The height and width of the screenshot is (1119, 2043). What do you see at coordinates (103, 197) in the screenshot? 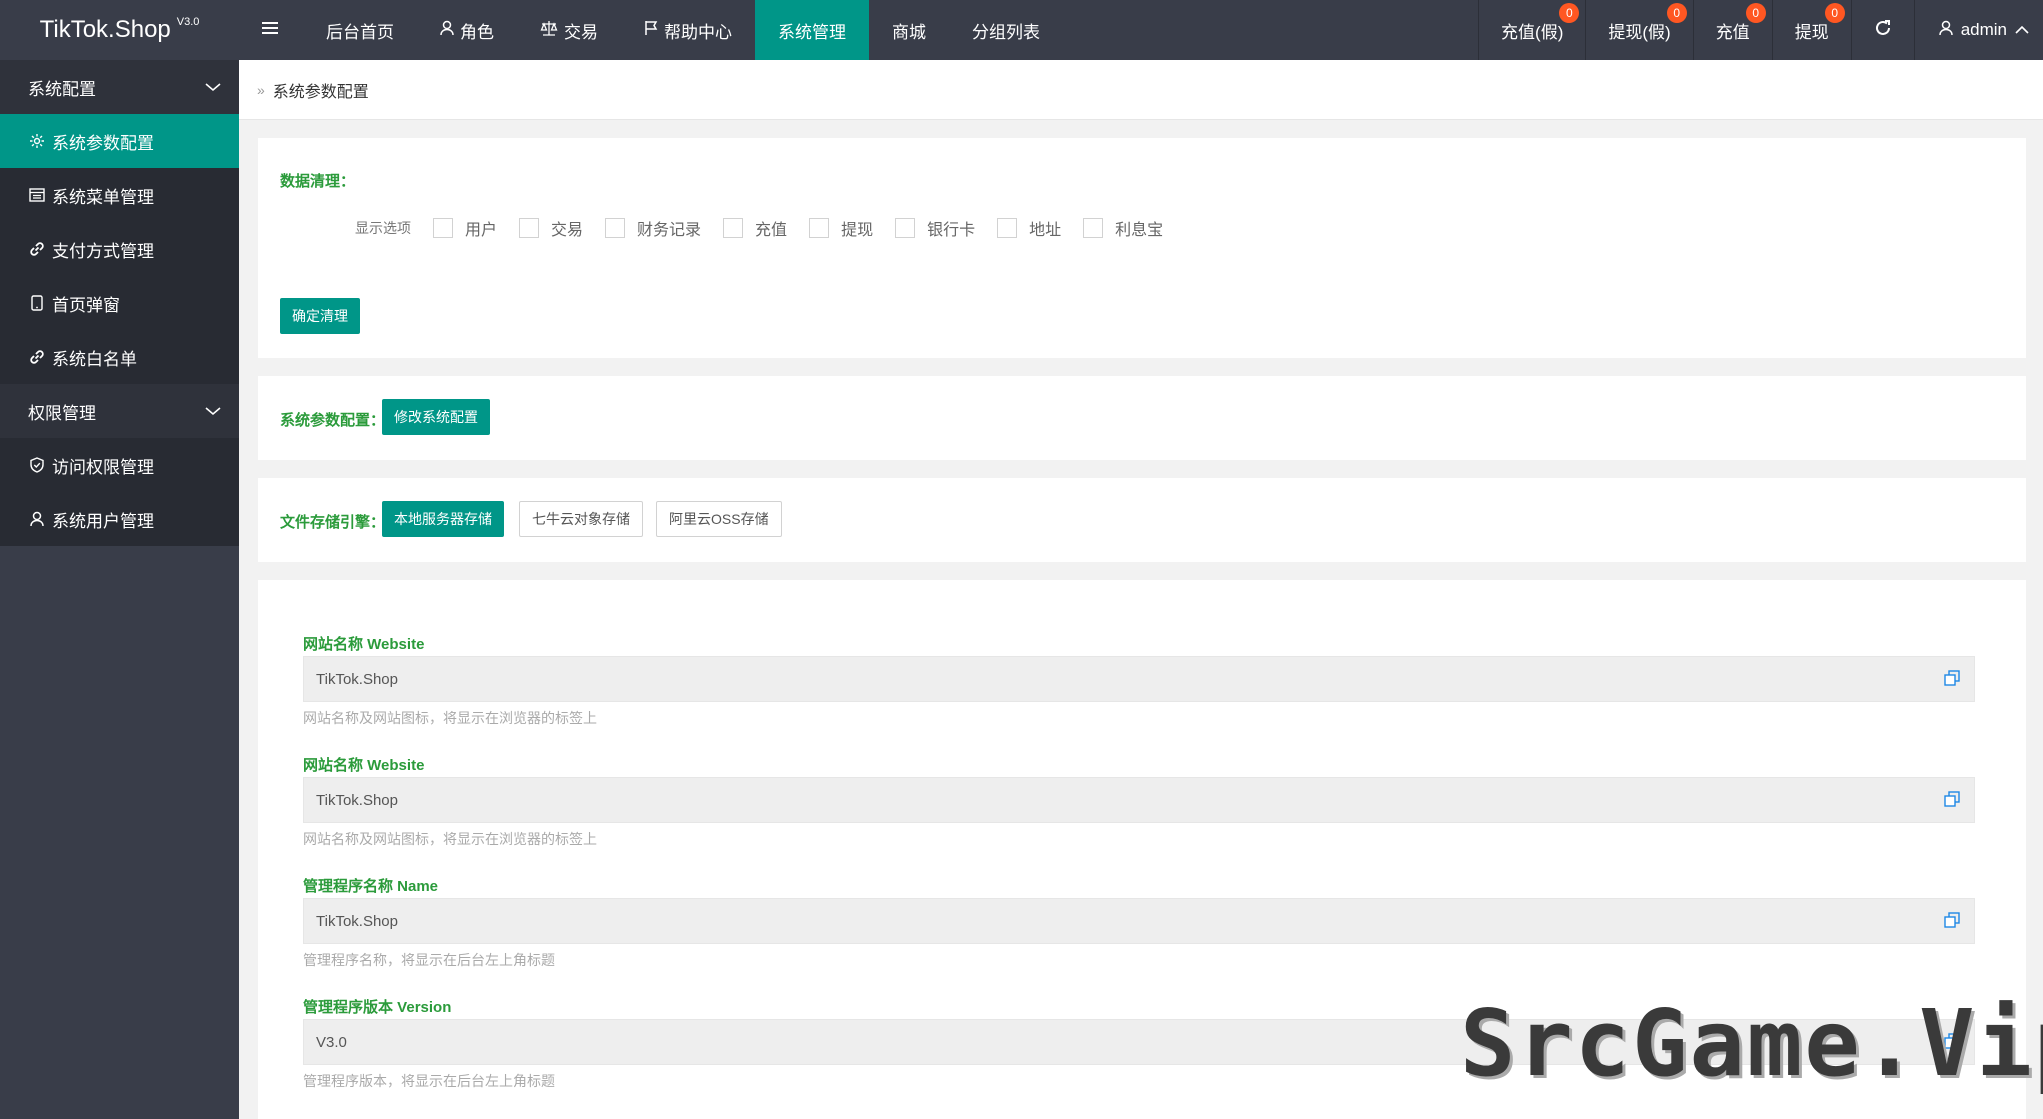
I see `sidebar-item-label: 系统菜单管理` at bounding box center [103, 197].